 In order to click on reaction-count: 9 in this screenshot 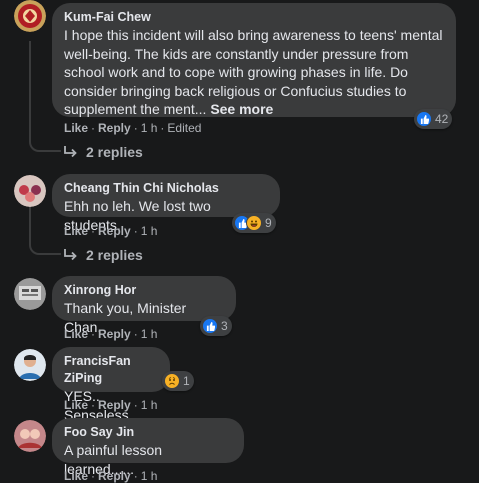, I will do `click(268, 223)`.